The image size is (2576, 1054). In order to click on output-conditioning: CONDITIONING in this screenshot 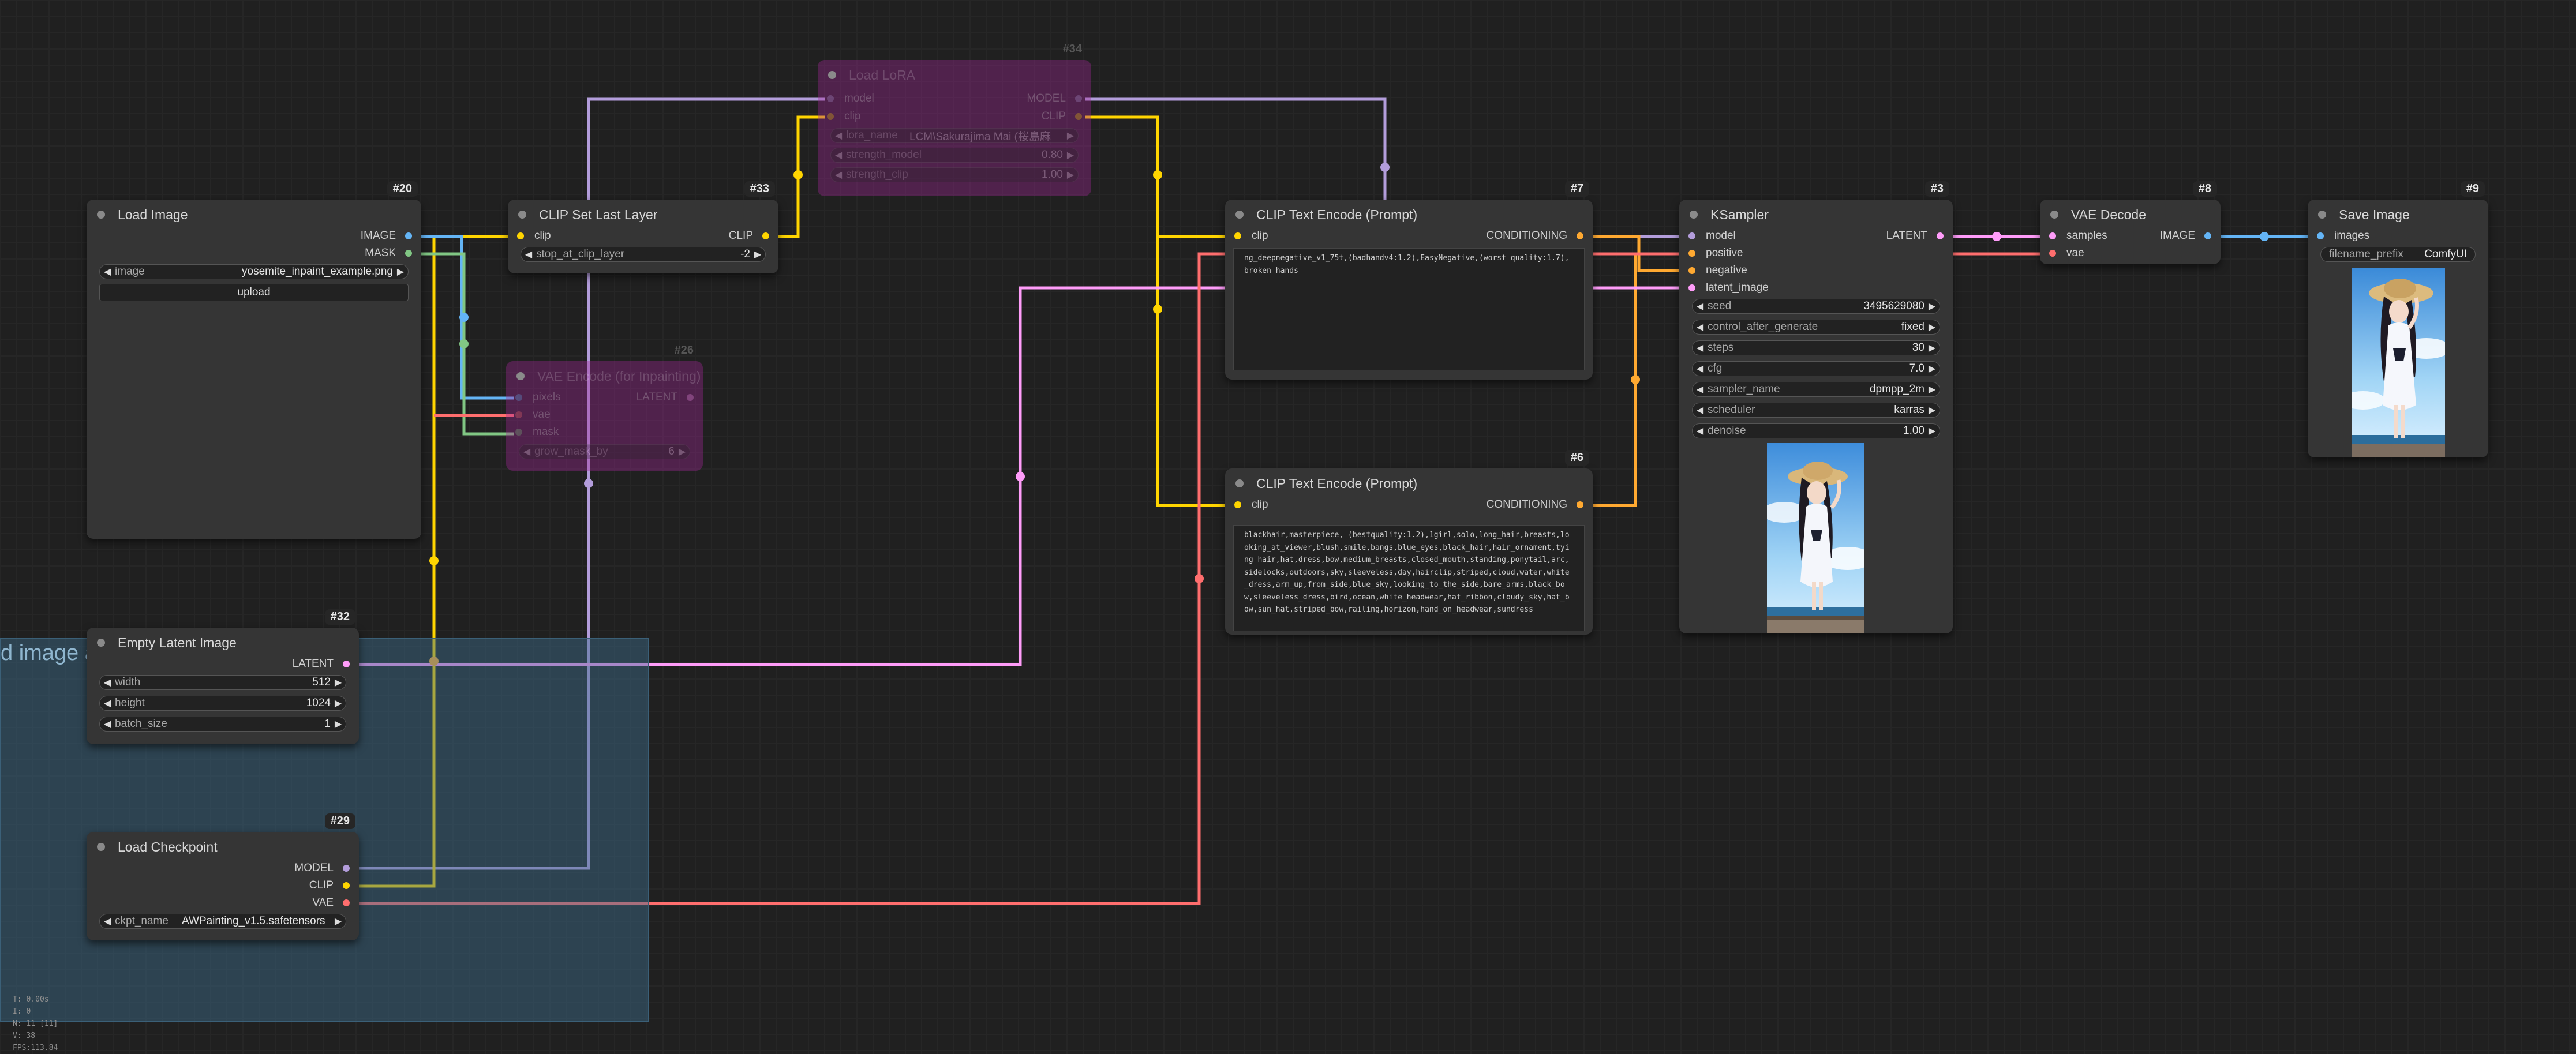, I will do `click(1535, 236)`.